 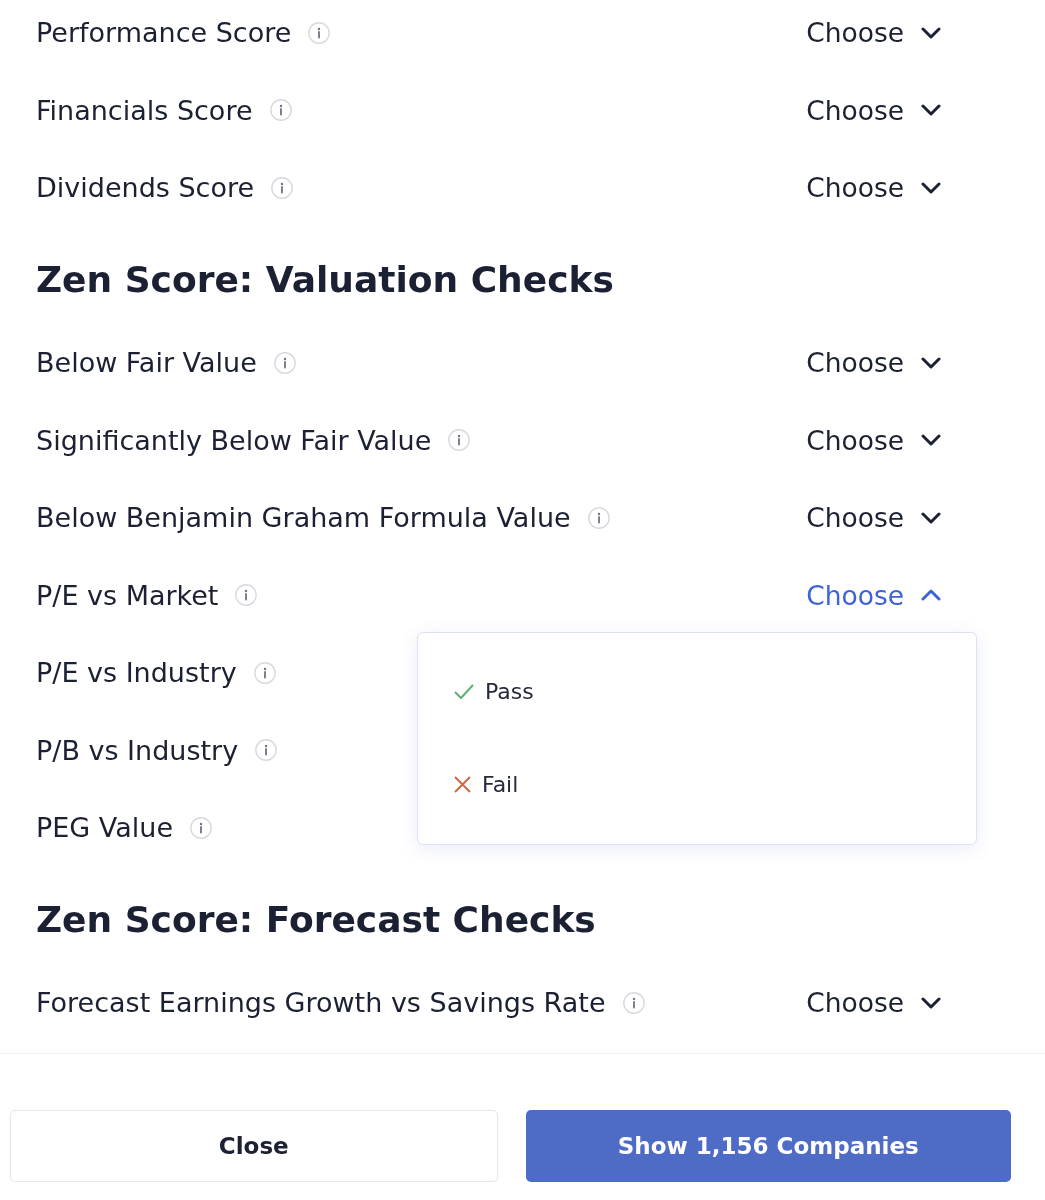 What do you see at coordinates (146, 363) in the screenshot?
I see `filter-label: Below Fair Value` at bounding box center [146, 363].